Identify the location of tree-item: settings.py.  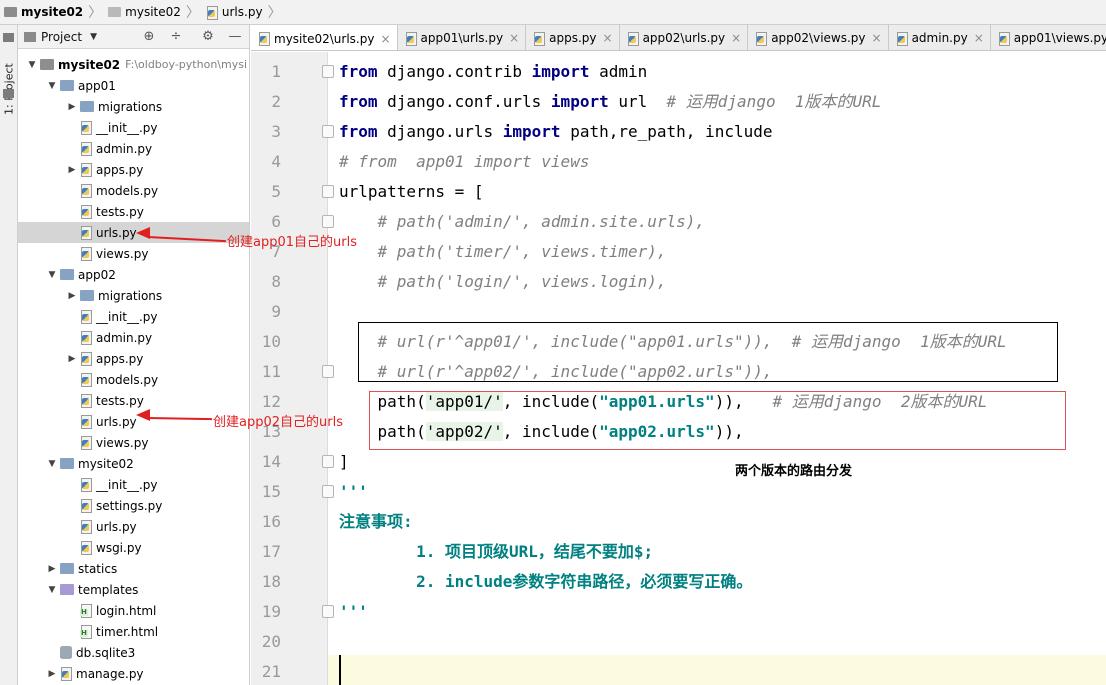
(133, 505).